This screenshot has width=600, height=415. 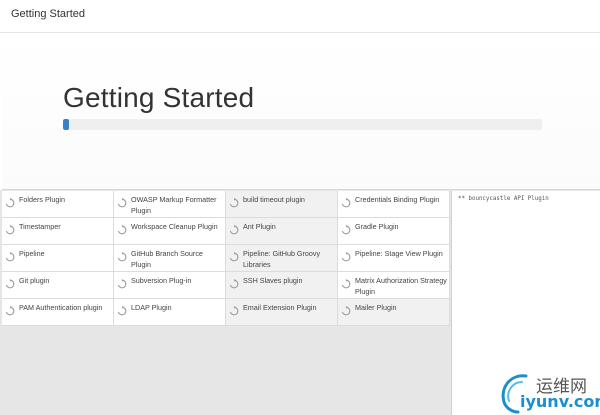 I want to click on plugin-item: Workspace Cleanup Plugin, so click(x=170, y=231).